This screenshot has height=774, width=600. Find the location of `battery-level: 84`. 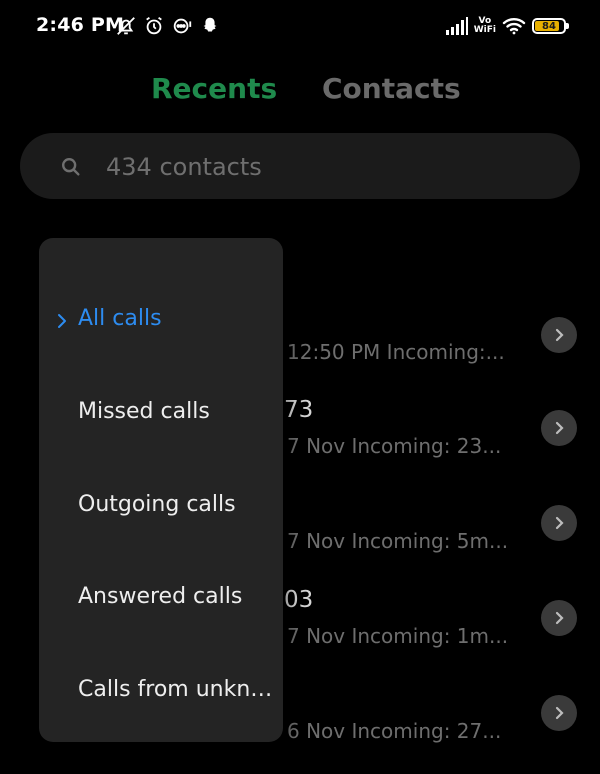

battery-level: 84 is located at coordinates (549, 26).